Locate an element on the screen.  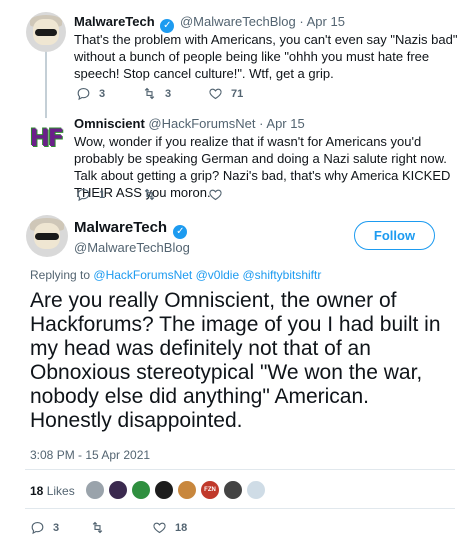
like-button: 71 is located at coordinates (225, 93).